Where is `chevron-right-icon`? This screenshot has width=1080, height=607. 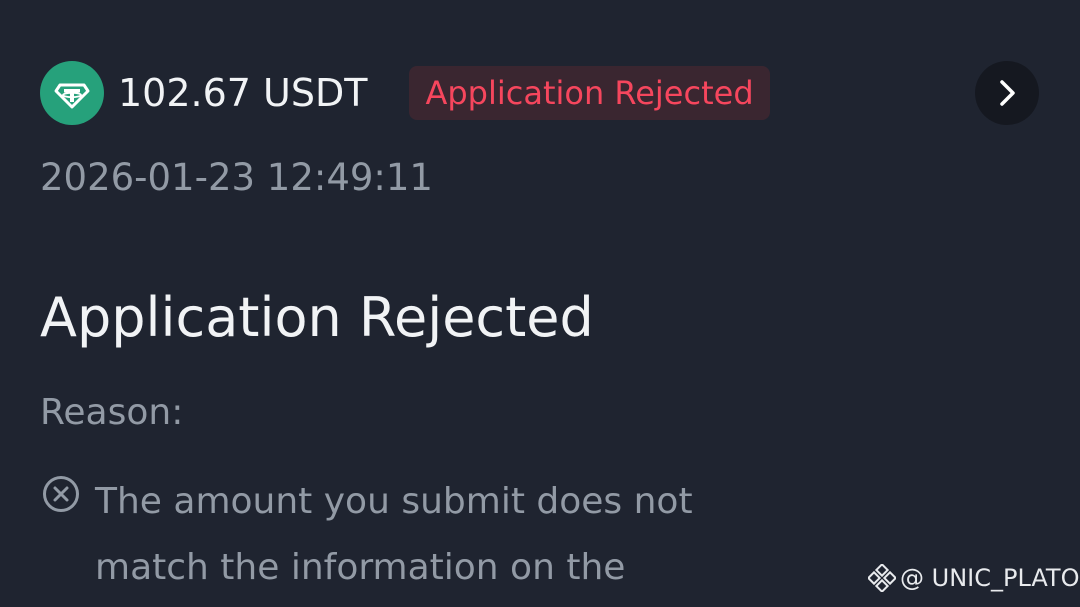 chevron-right-icon is located at coordinates (1007, 93).